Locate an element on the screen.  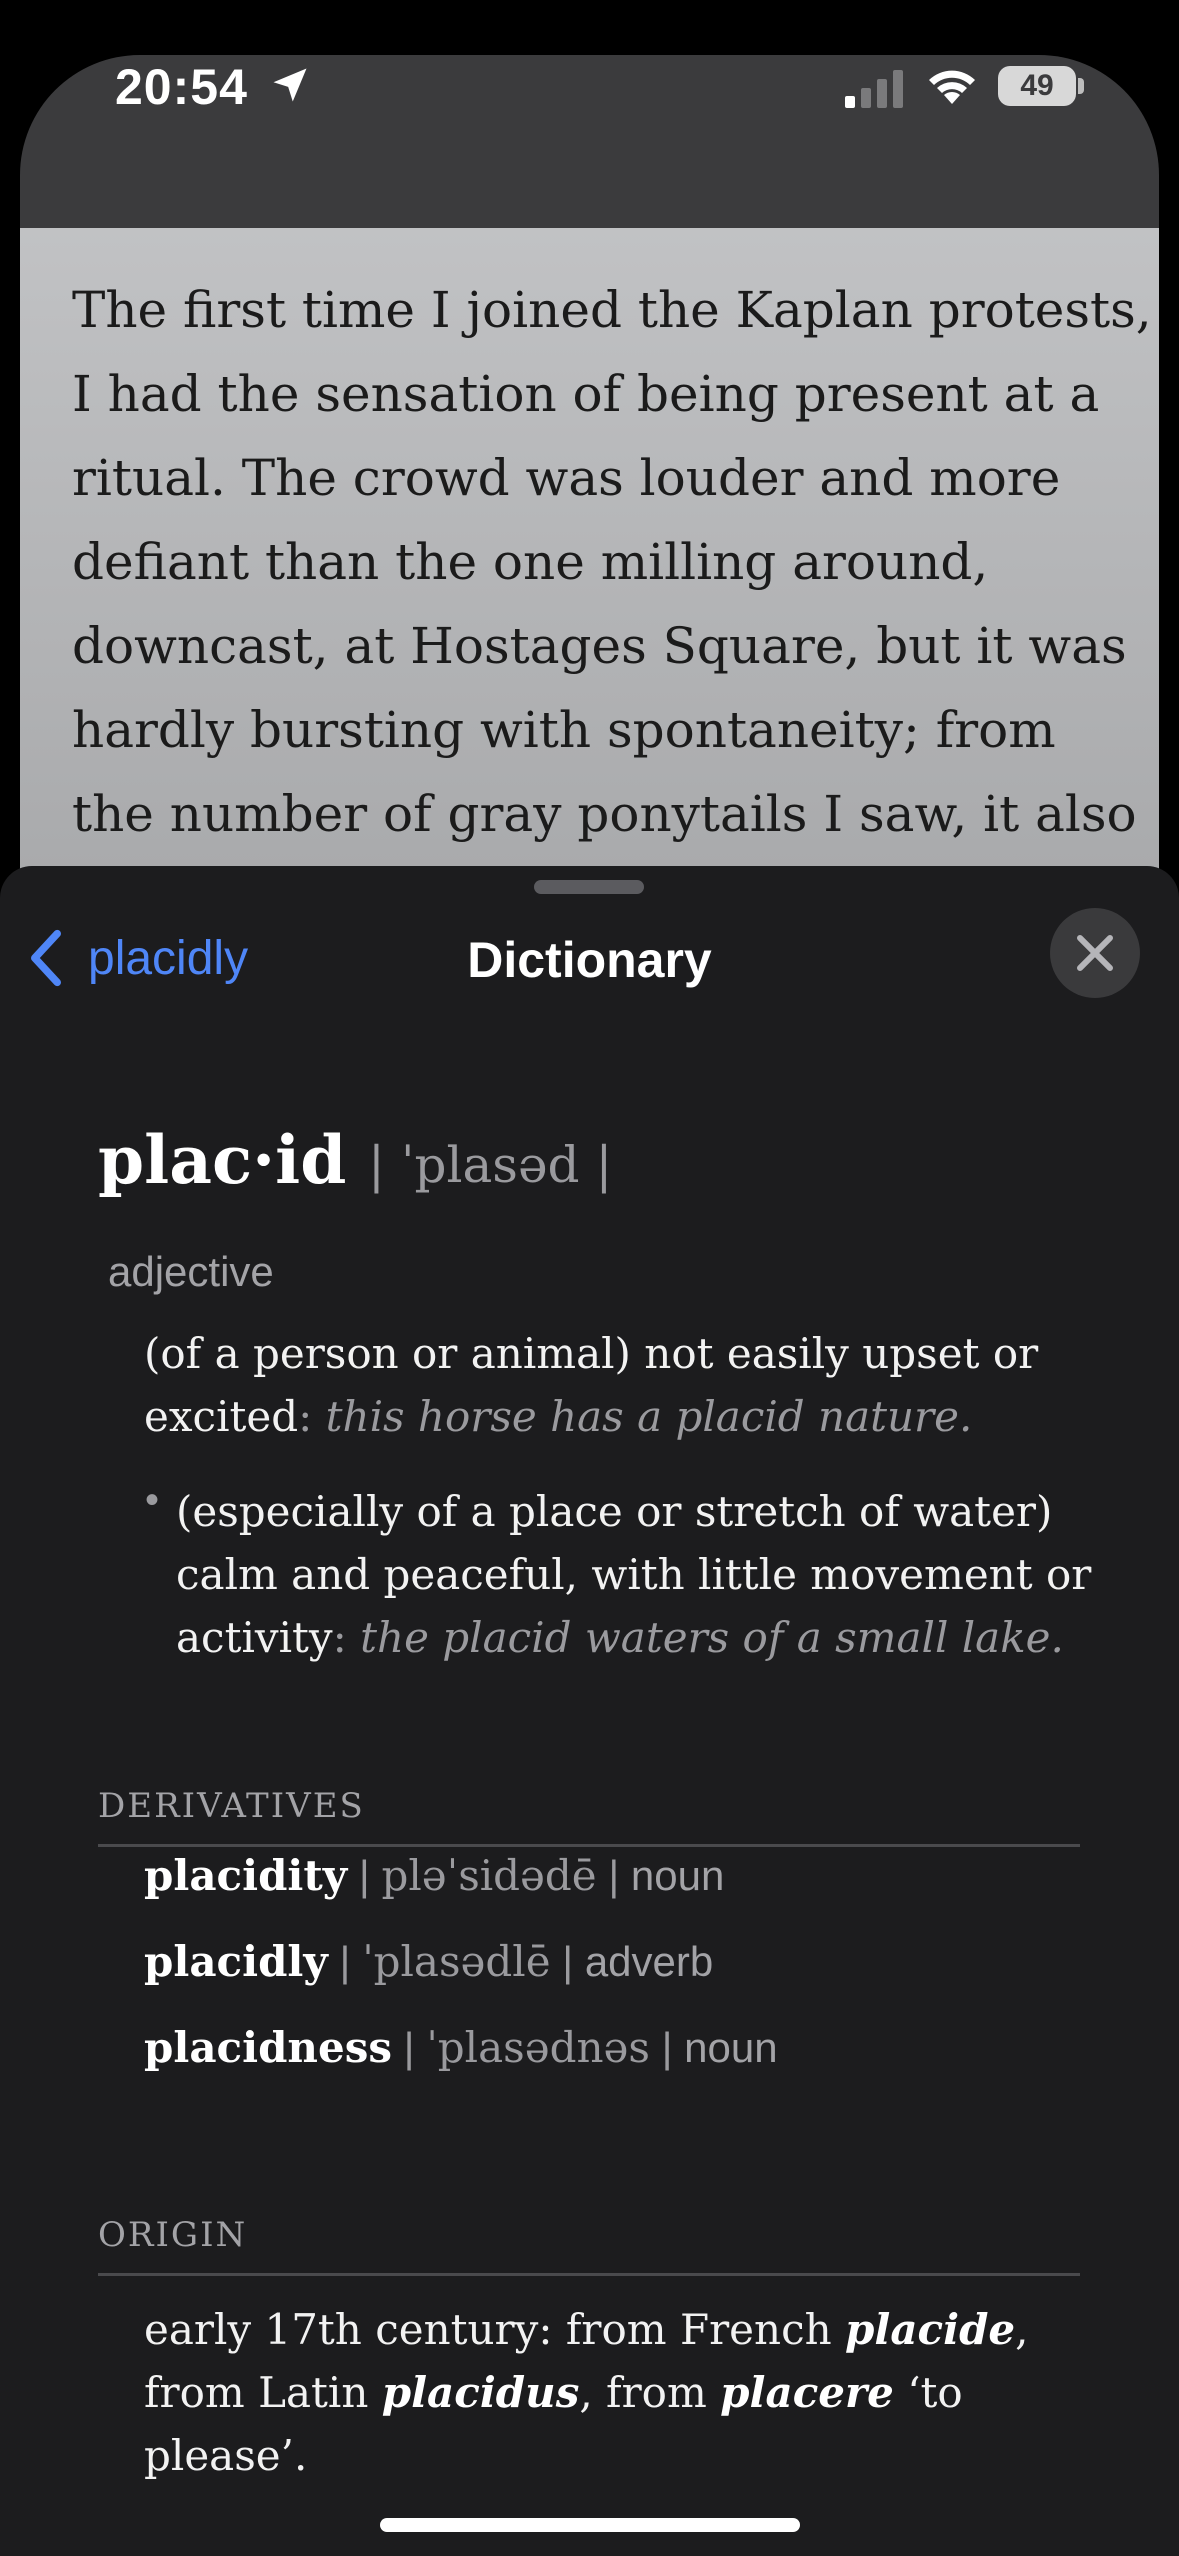
derivative-row: placidness | ˈplasədnəs | noun is located at coordinates (461, 2047).